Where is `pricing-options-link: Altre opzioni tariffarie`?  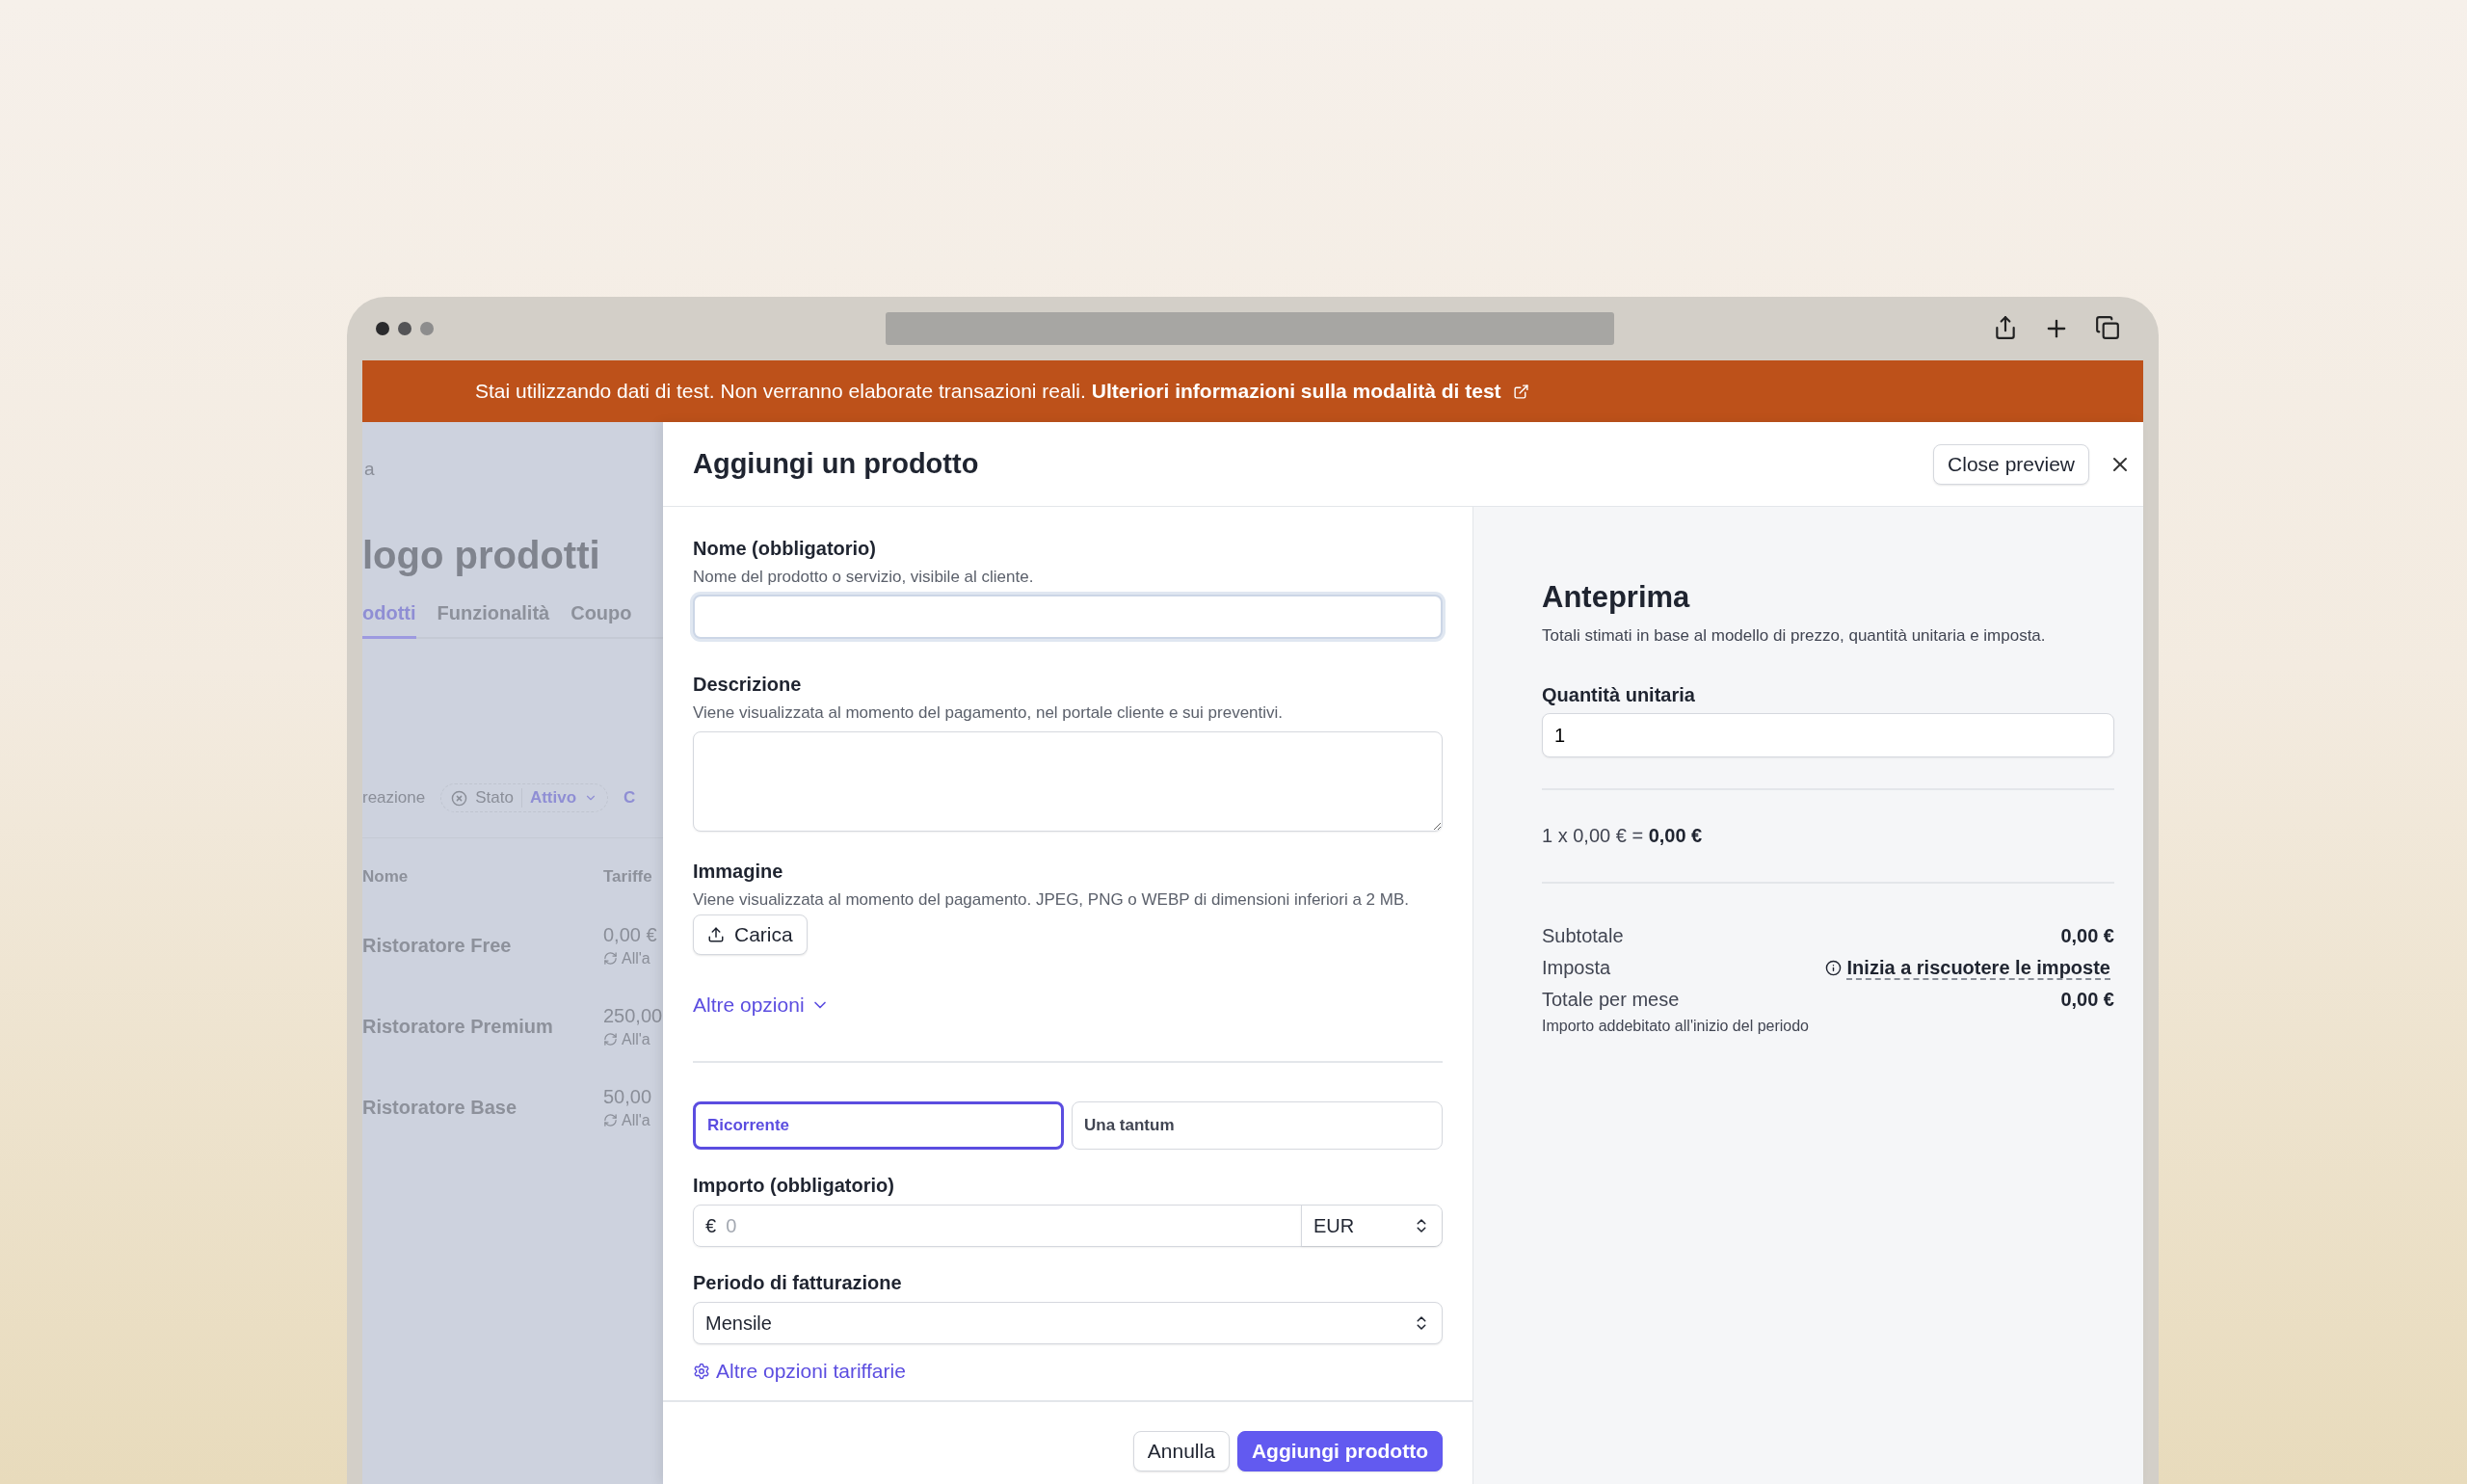 pricing-options-link: Altre opzioni tariffarie is located at coordinates (799, 1371).